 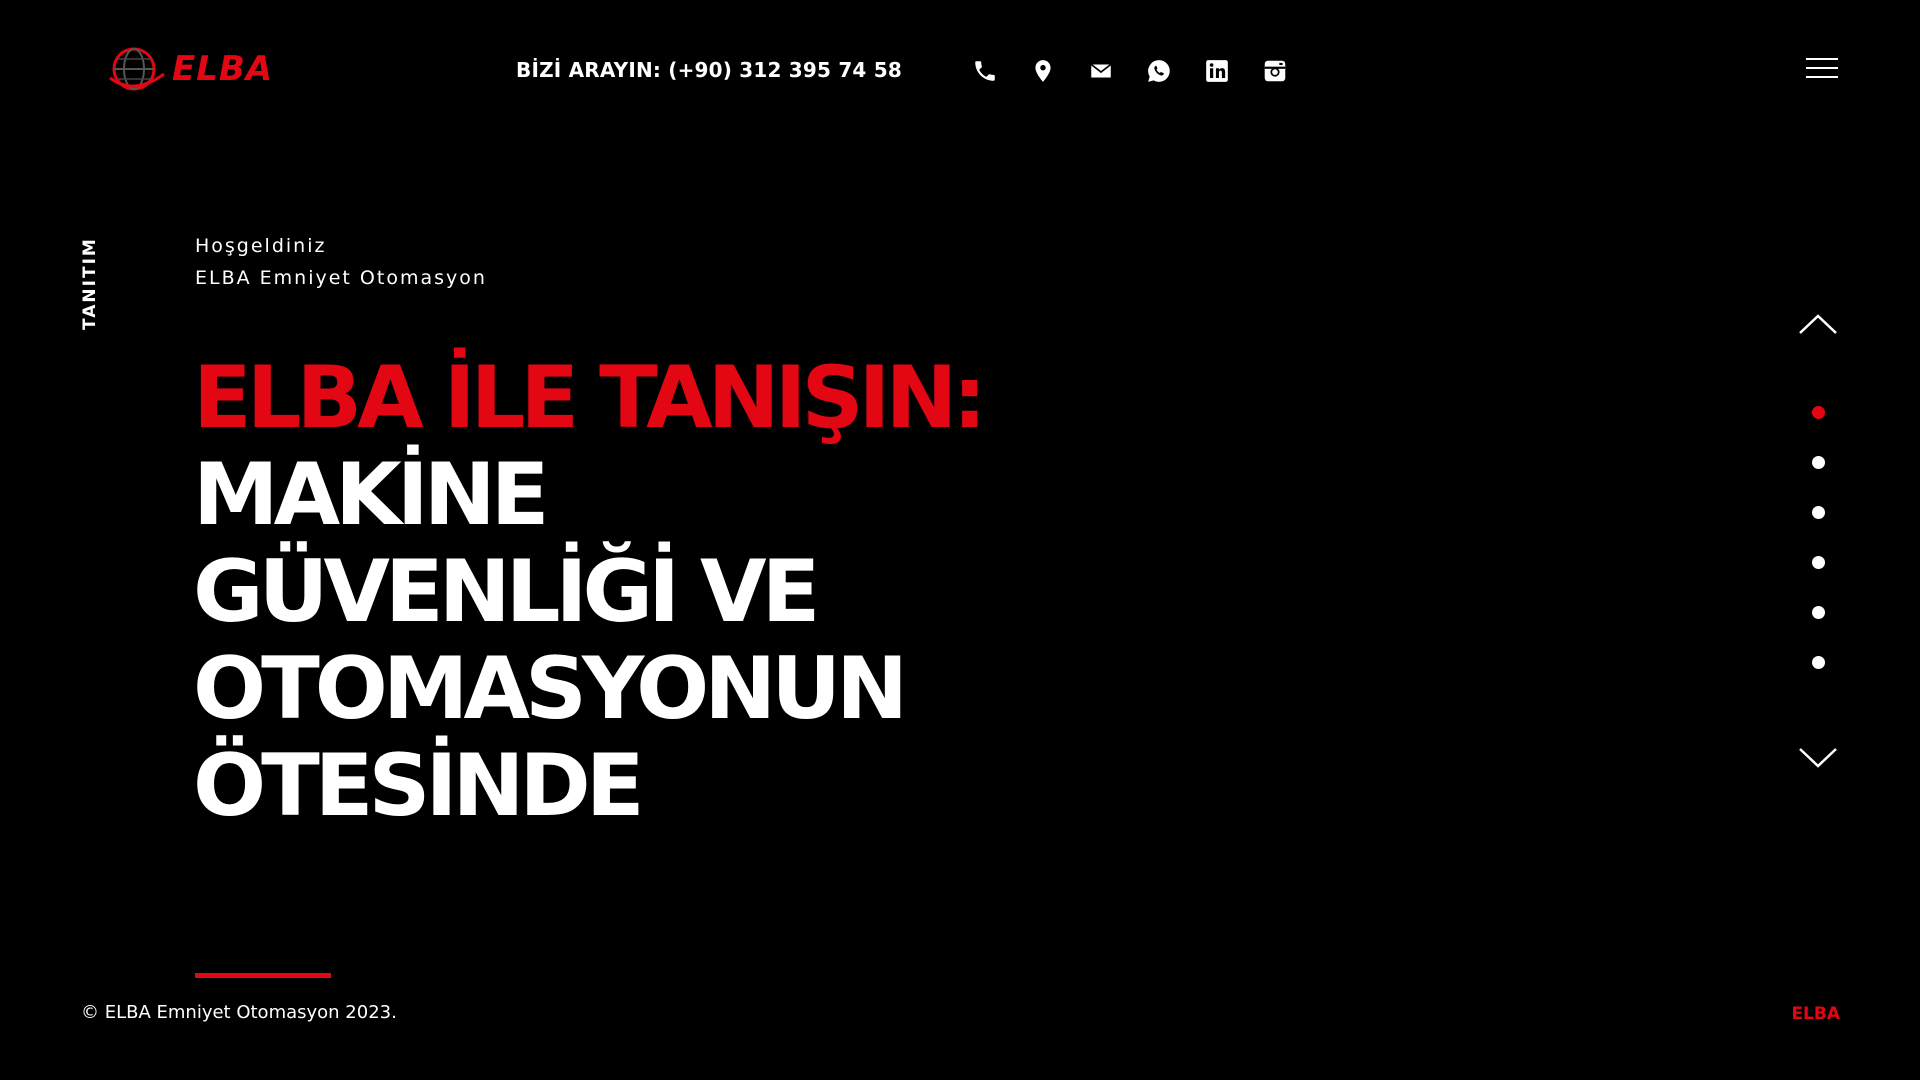 I want to click on location-pin-icon, so click(x=1043, y=71).